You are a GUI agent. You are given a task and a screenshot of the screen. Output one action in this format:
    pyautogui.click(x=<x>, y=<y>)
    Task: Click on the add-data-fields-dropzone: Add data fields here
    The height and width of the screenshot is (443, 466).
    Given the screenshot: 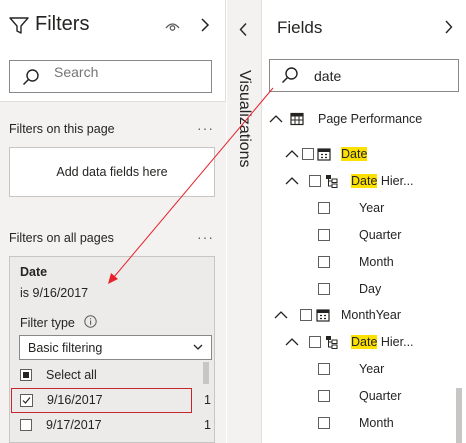 What is the action you would take?
    pyautogui.click(x=112, y=172)
    